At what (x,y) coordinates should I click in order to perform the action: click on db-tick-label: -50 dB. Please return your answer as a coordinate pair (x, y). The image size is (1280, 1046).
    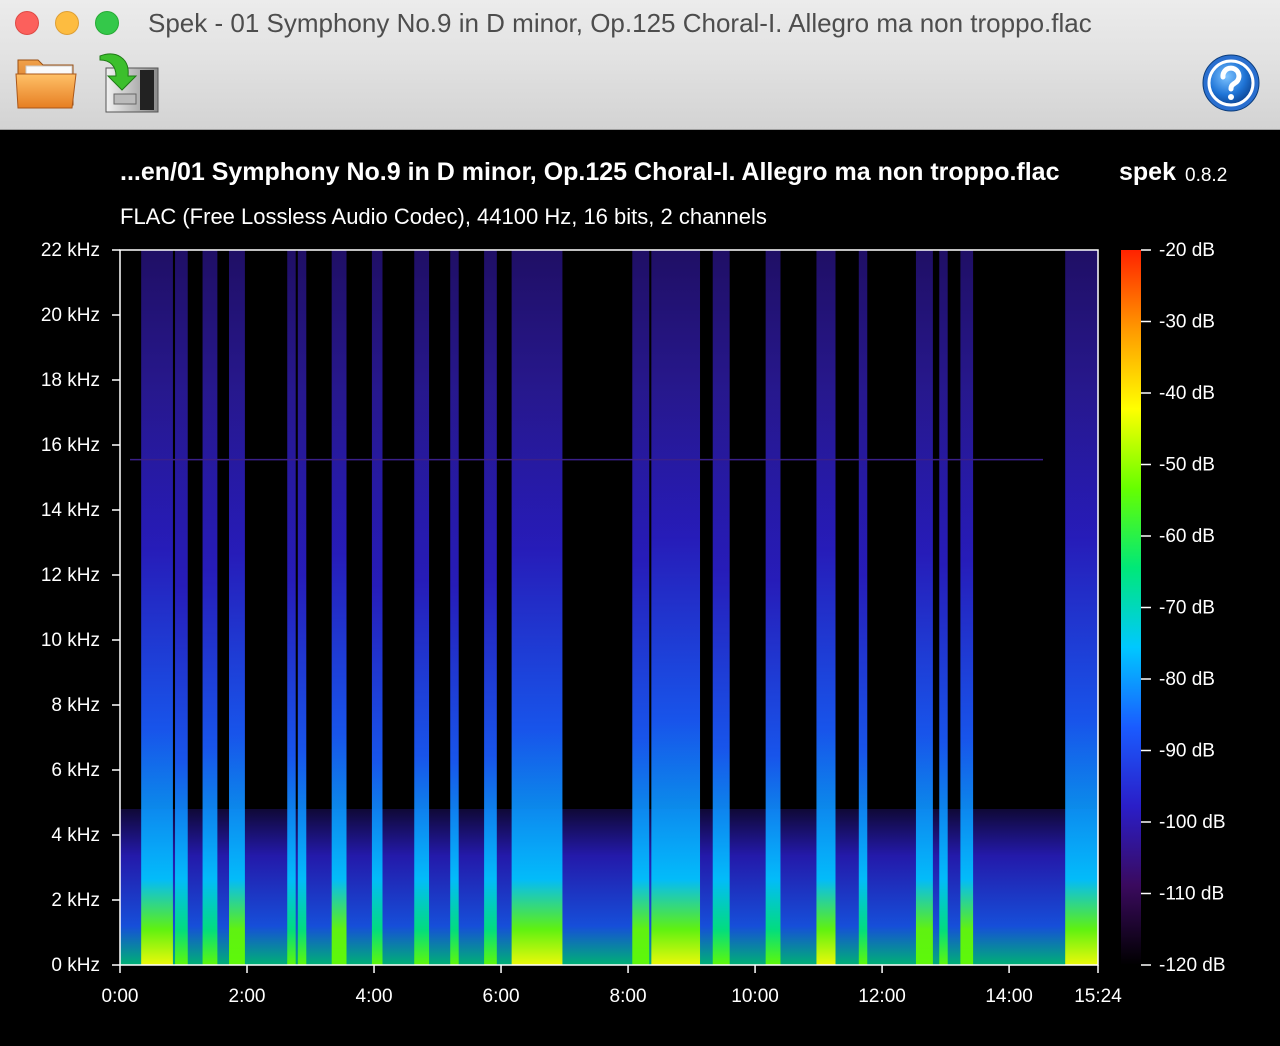
    Looking at the image, I should click on (1187, 465).